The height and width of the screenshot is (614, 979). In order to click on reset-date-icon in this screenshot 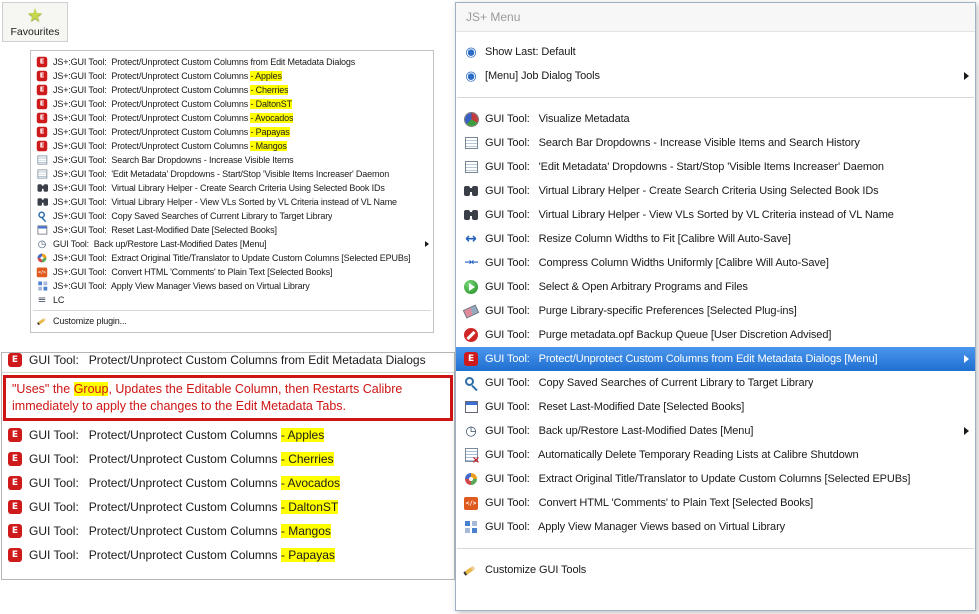, I will do `click(471, 407)`.